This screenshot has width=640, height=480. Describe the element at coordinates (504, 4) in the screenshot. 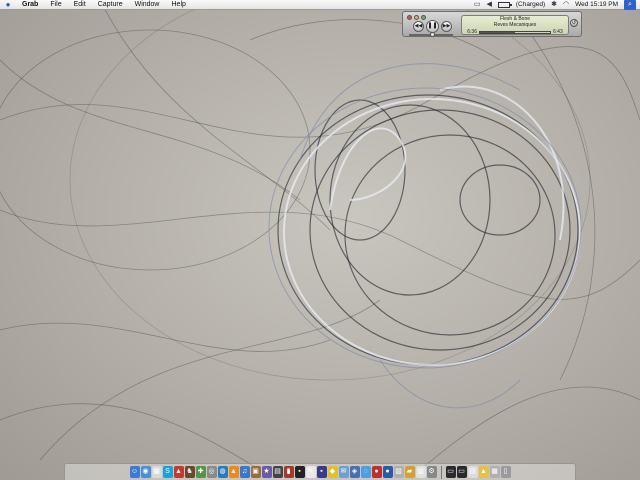

I see `battery-icon` at that location.